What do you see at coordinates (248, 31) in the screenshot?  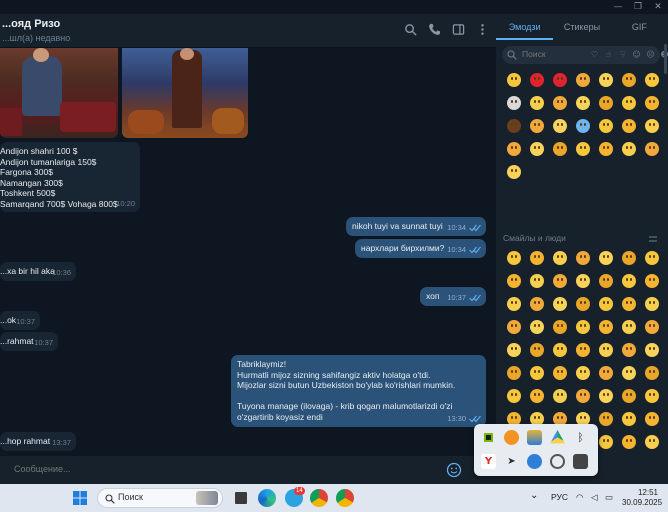 I see `chat-header: ...ояд Ризо ...шл(а) недавно` at bounding box center [248, 31].